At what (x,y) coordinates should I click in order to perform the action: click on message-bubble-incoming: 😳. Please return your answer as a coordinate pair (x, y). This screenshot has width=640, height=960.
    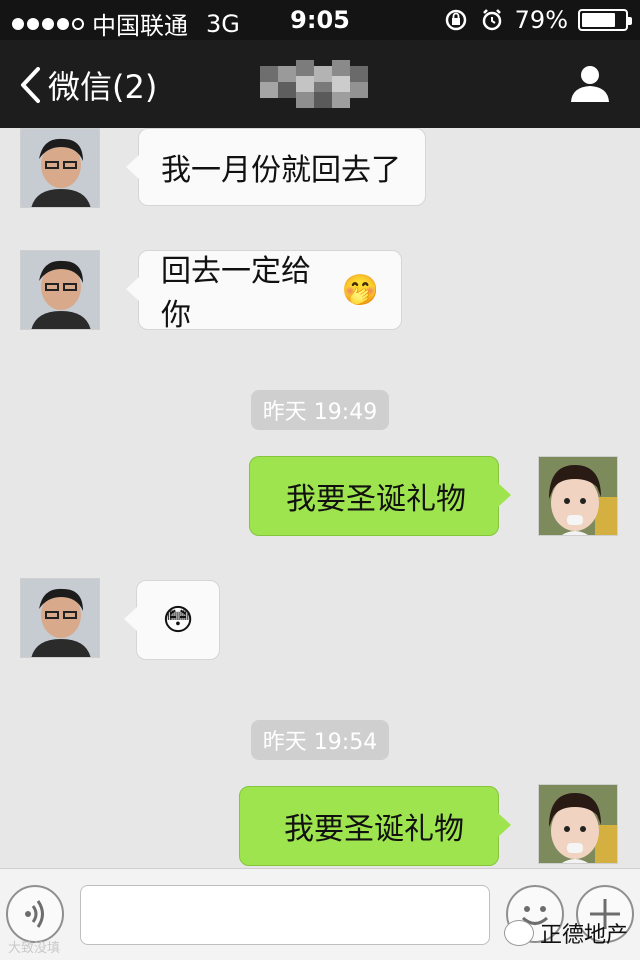
    Looking at the image, I should click on (172, 620).